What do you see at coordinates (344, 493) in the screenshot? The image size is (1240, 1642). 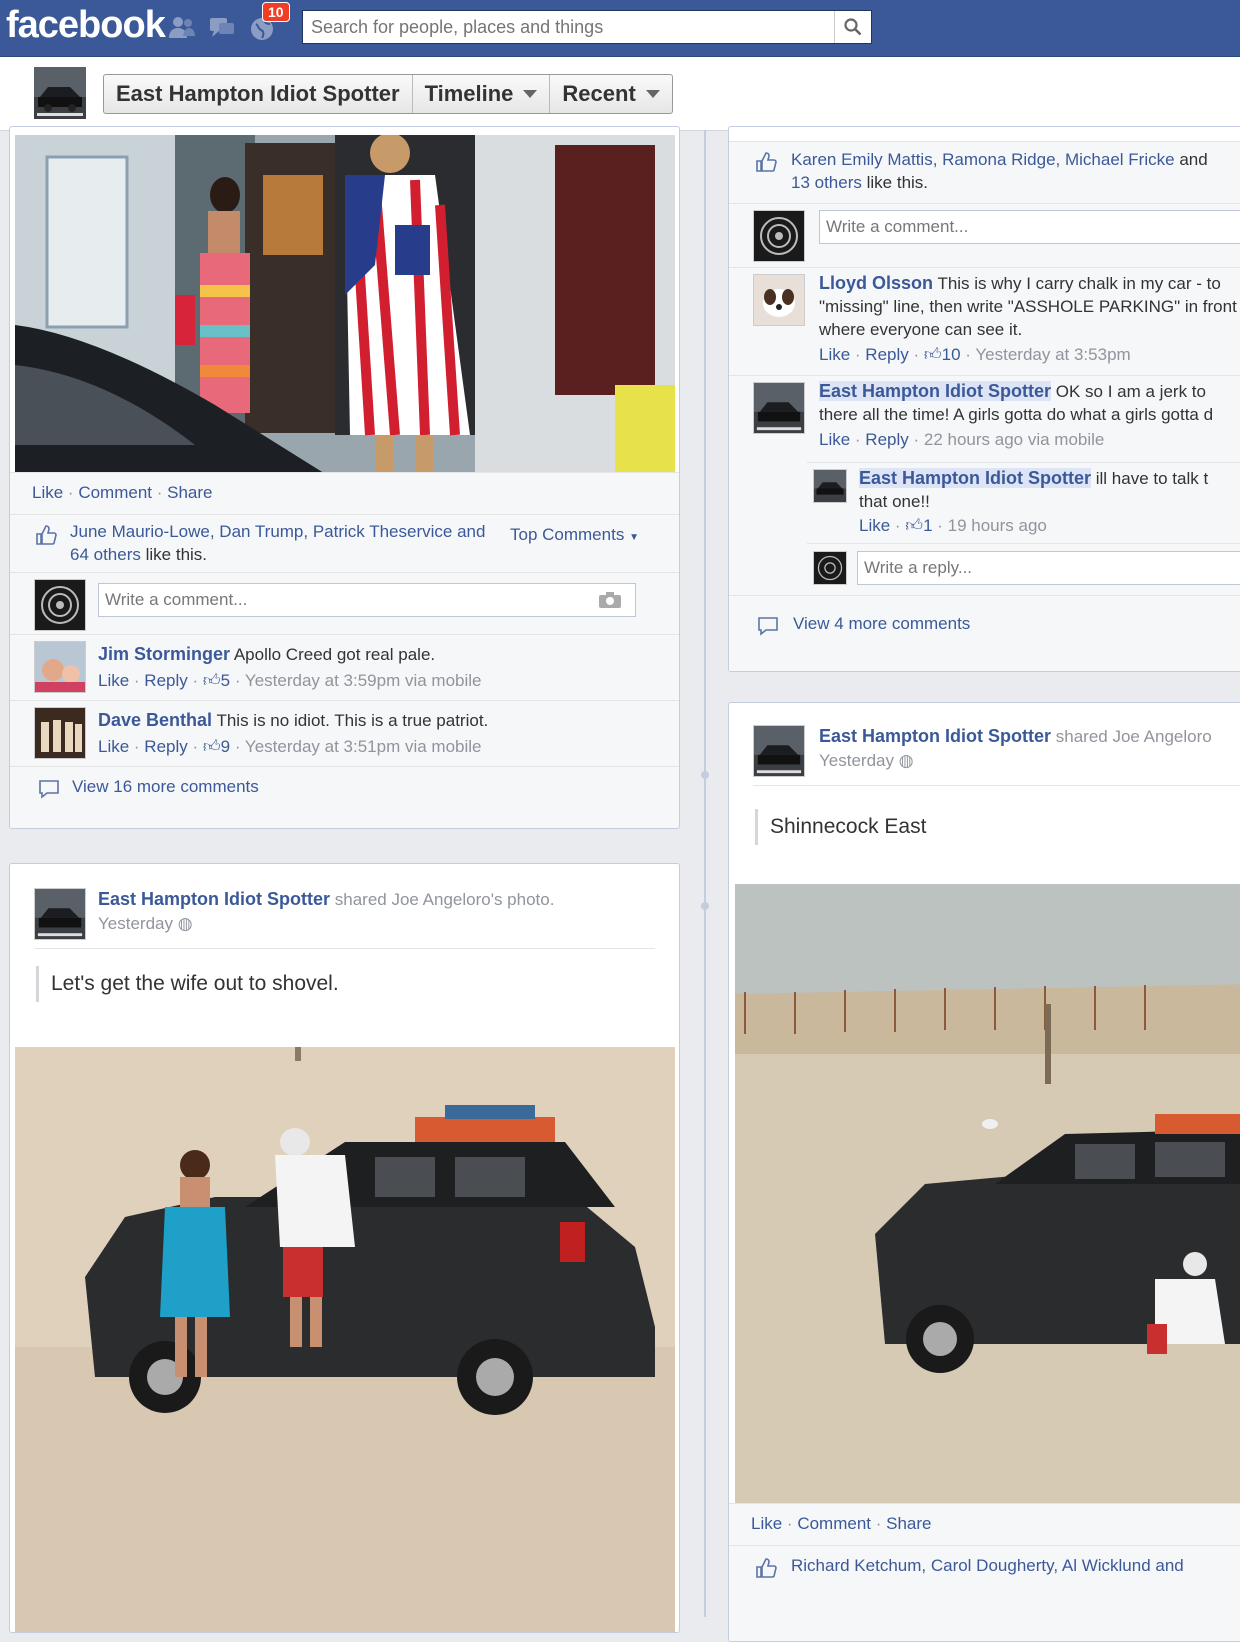 I see `post-actions-bar: Like · Comment · Share` at bounding box center [344, 493].